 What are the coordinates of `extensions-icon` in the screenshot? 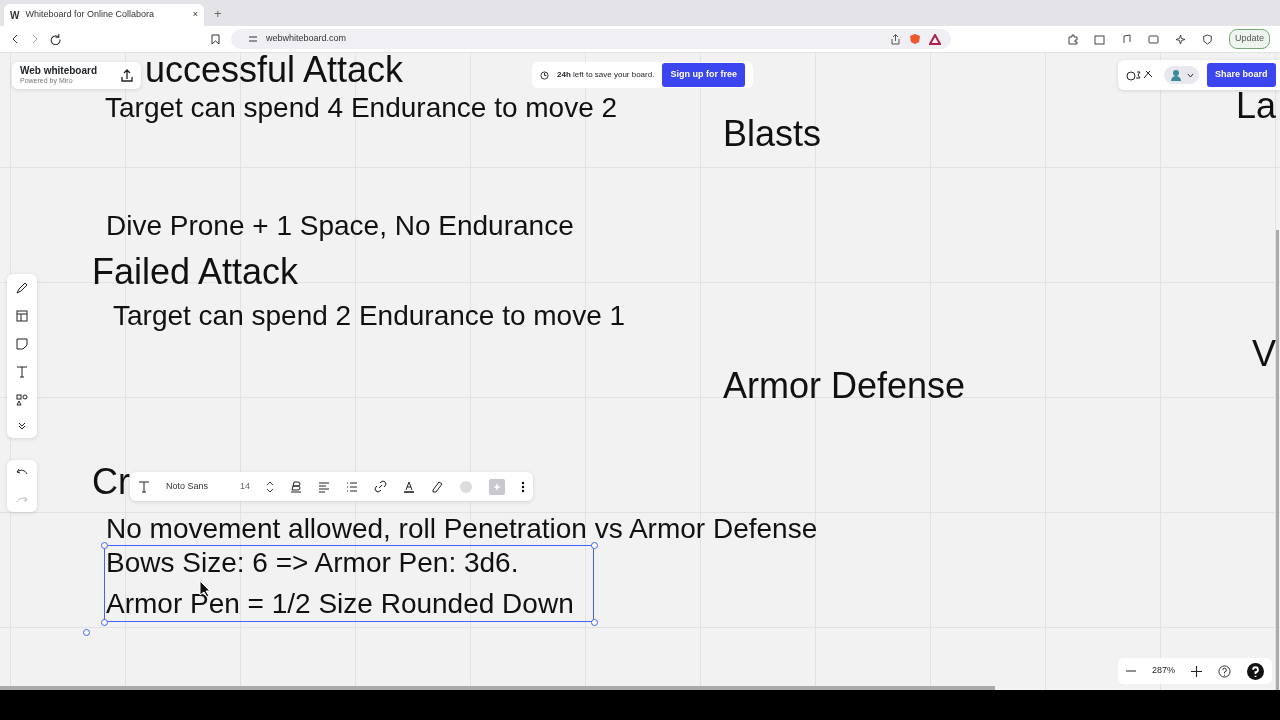 It's located at (1072, 39).